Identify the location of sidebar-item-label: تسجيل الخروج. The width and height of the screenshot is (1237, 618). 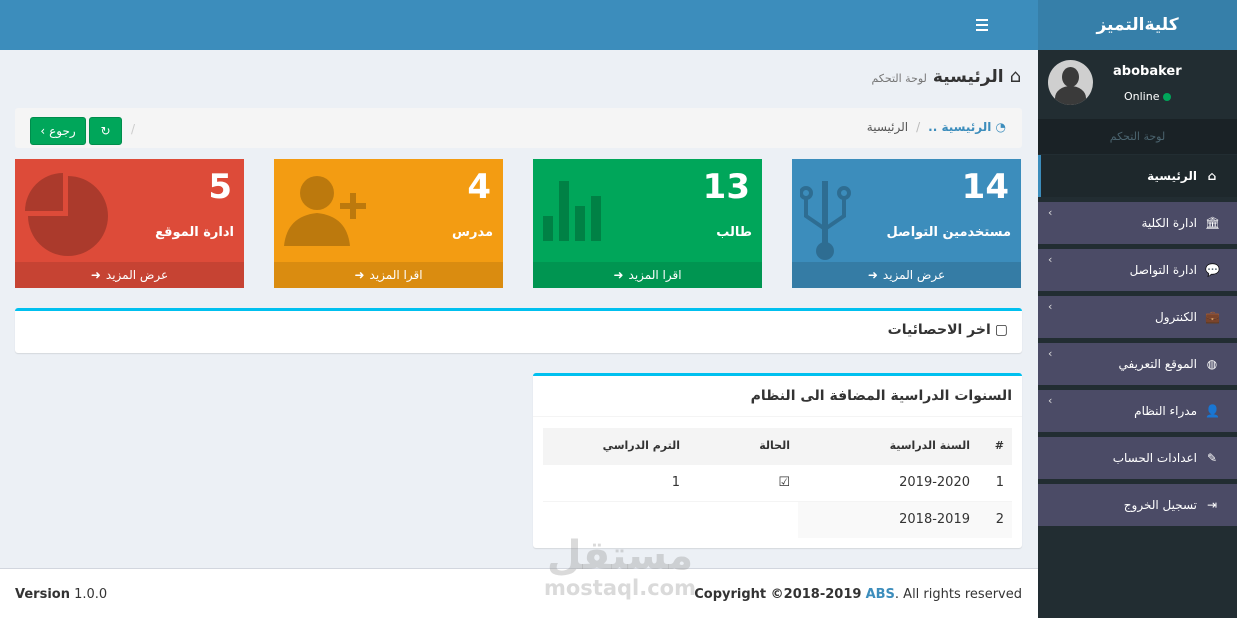
(1160, 505).